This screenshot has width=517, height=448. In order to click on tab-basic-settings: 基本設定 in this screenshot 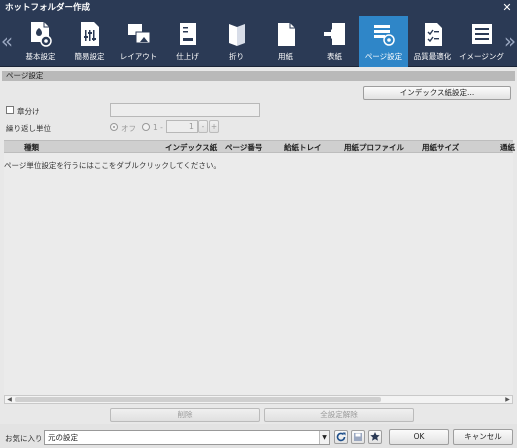, I will do `click(40, 41)`.